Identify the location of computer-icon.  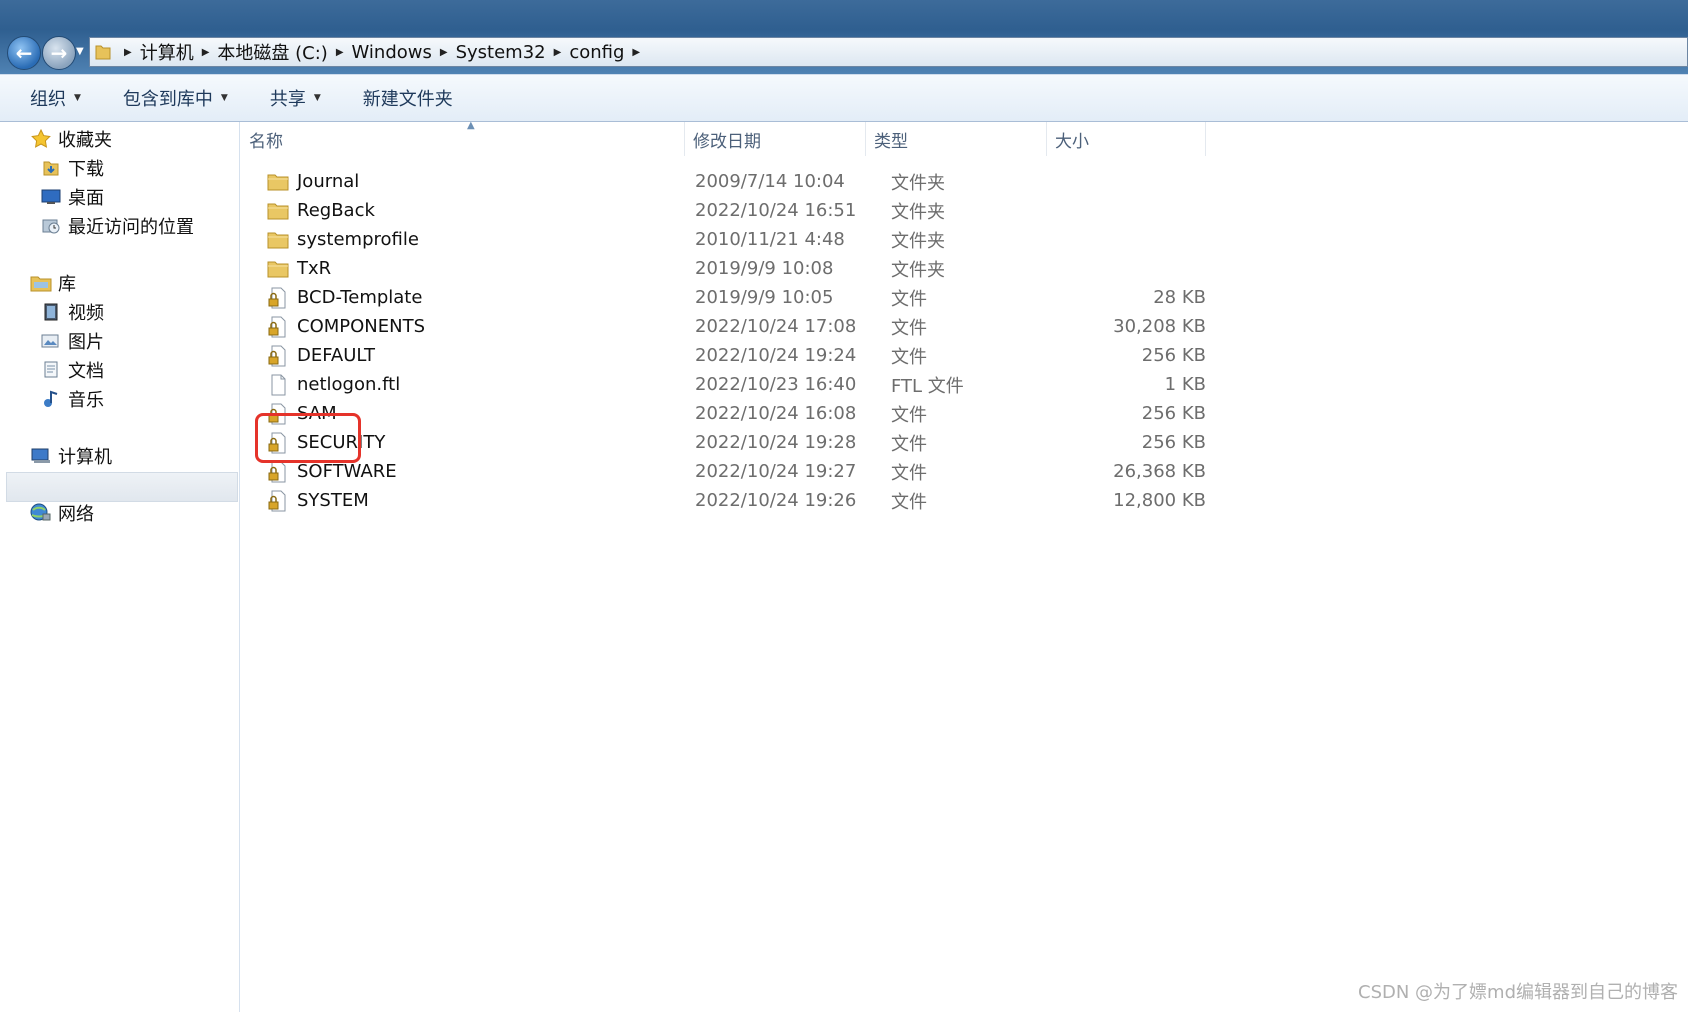
(41, 456).